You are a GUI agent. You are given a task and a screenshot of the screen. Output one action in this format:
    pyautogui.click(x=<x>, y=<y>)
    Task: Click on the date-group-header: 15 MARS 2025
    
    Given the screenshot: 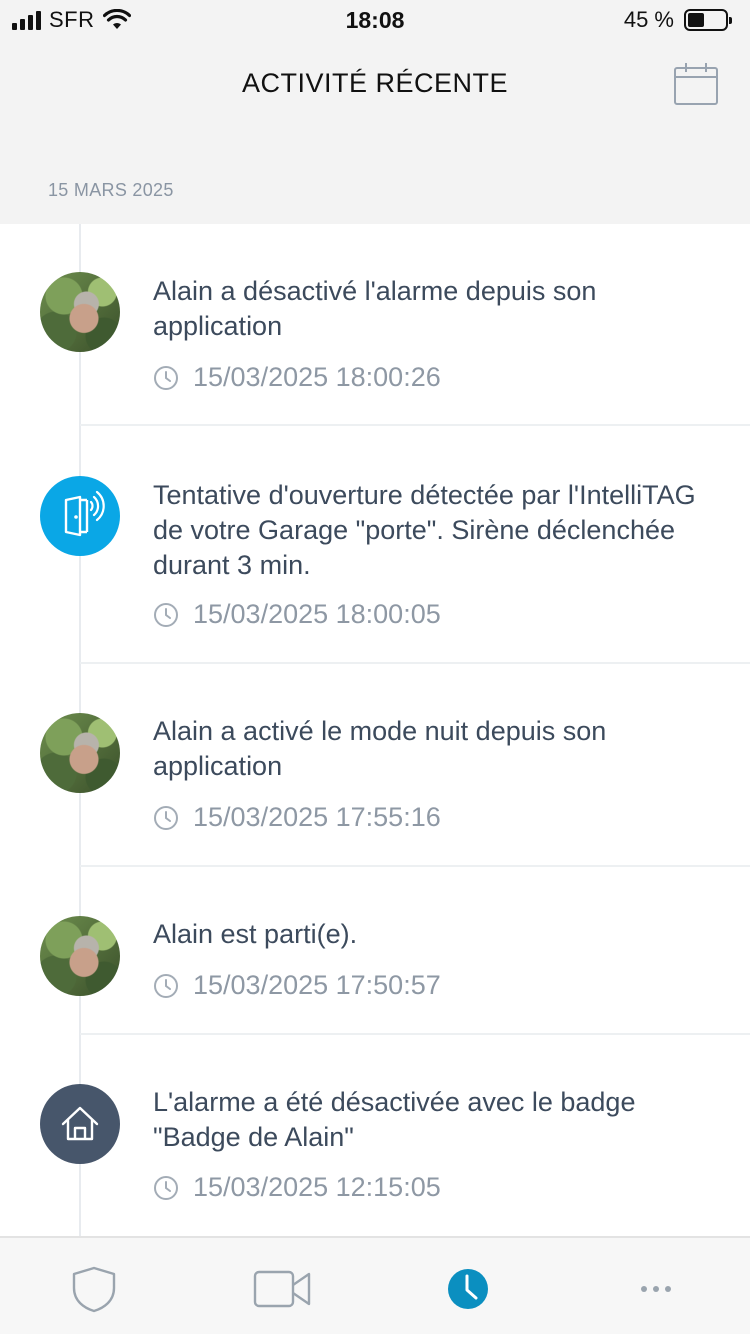 What is the action you would take?
    pyautogui.click(x=111, y=190)
    